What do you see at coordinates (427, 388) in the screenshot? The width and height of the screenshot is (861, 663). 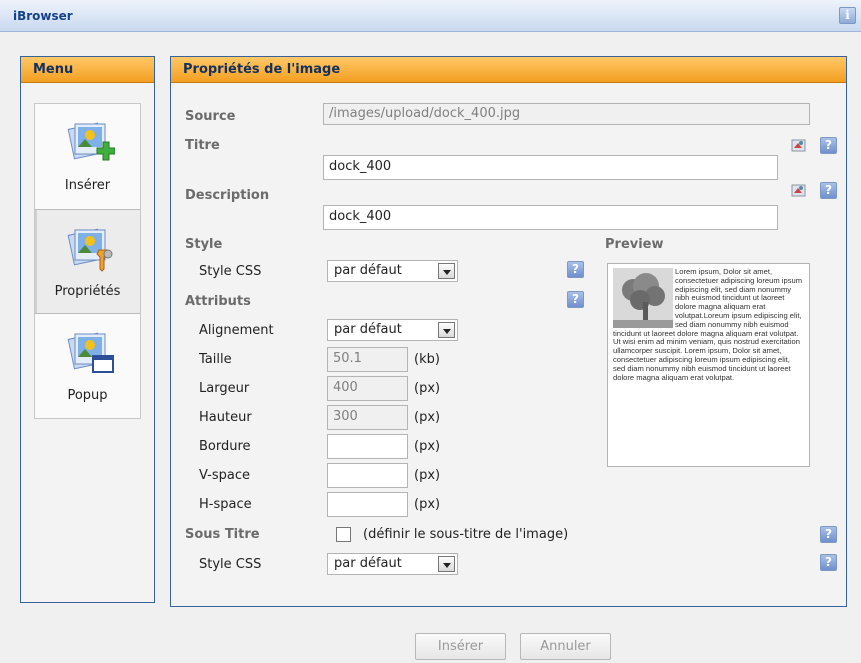 I see `largeur-unit: (px)` at bounding box center [427, 388].